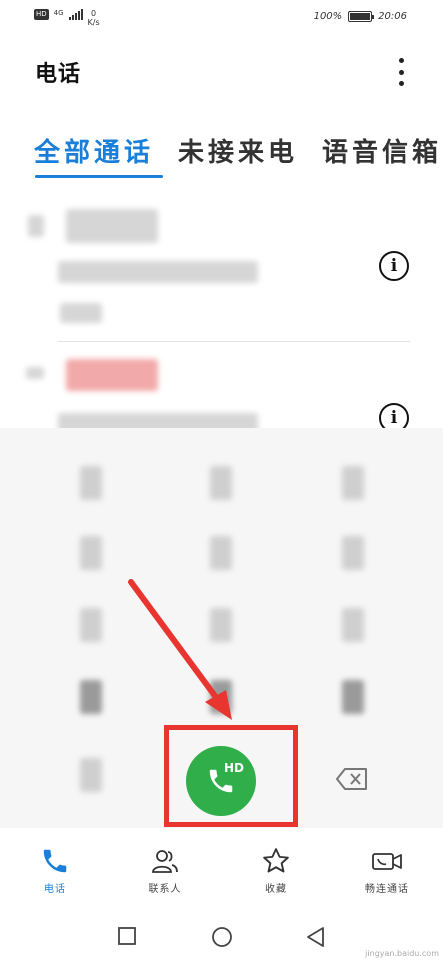 This screenshot has width=443, height=960. What do you see at coordinates (382, 150) in the screenshot?
I see `tab-voicemail: 语音信箱` at bounding box center [382, 150].